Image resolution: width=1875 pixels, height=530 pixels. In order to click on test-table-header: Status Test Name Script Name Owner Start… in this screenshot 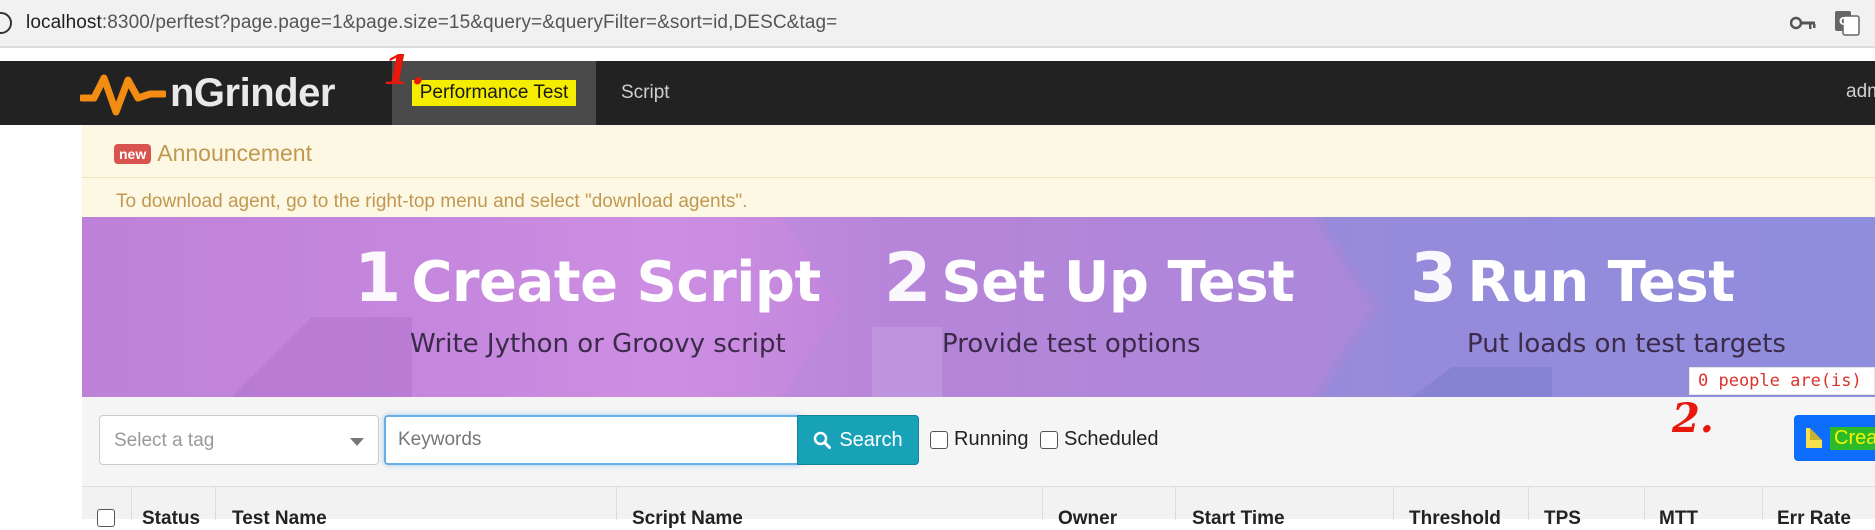, I will do `click(978, 507)`.